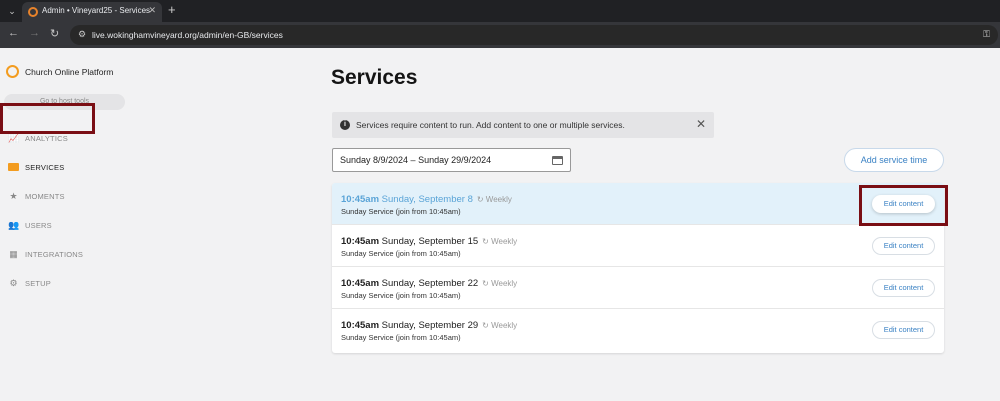 This screenshot has width=1000, height=401. What do you see at coordinates (45, 196) in the screenshot?
I see `sidebar-item-label: MOMENTS` at bounding box center [45, 196].